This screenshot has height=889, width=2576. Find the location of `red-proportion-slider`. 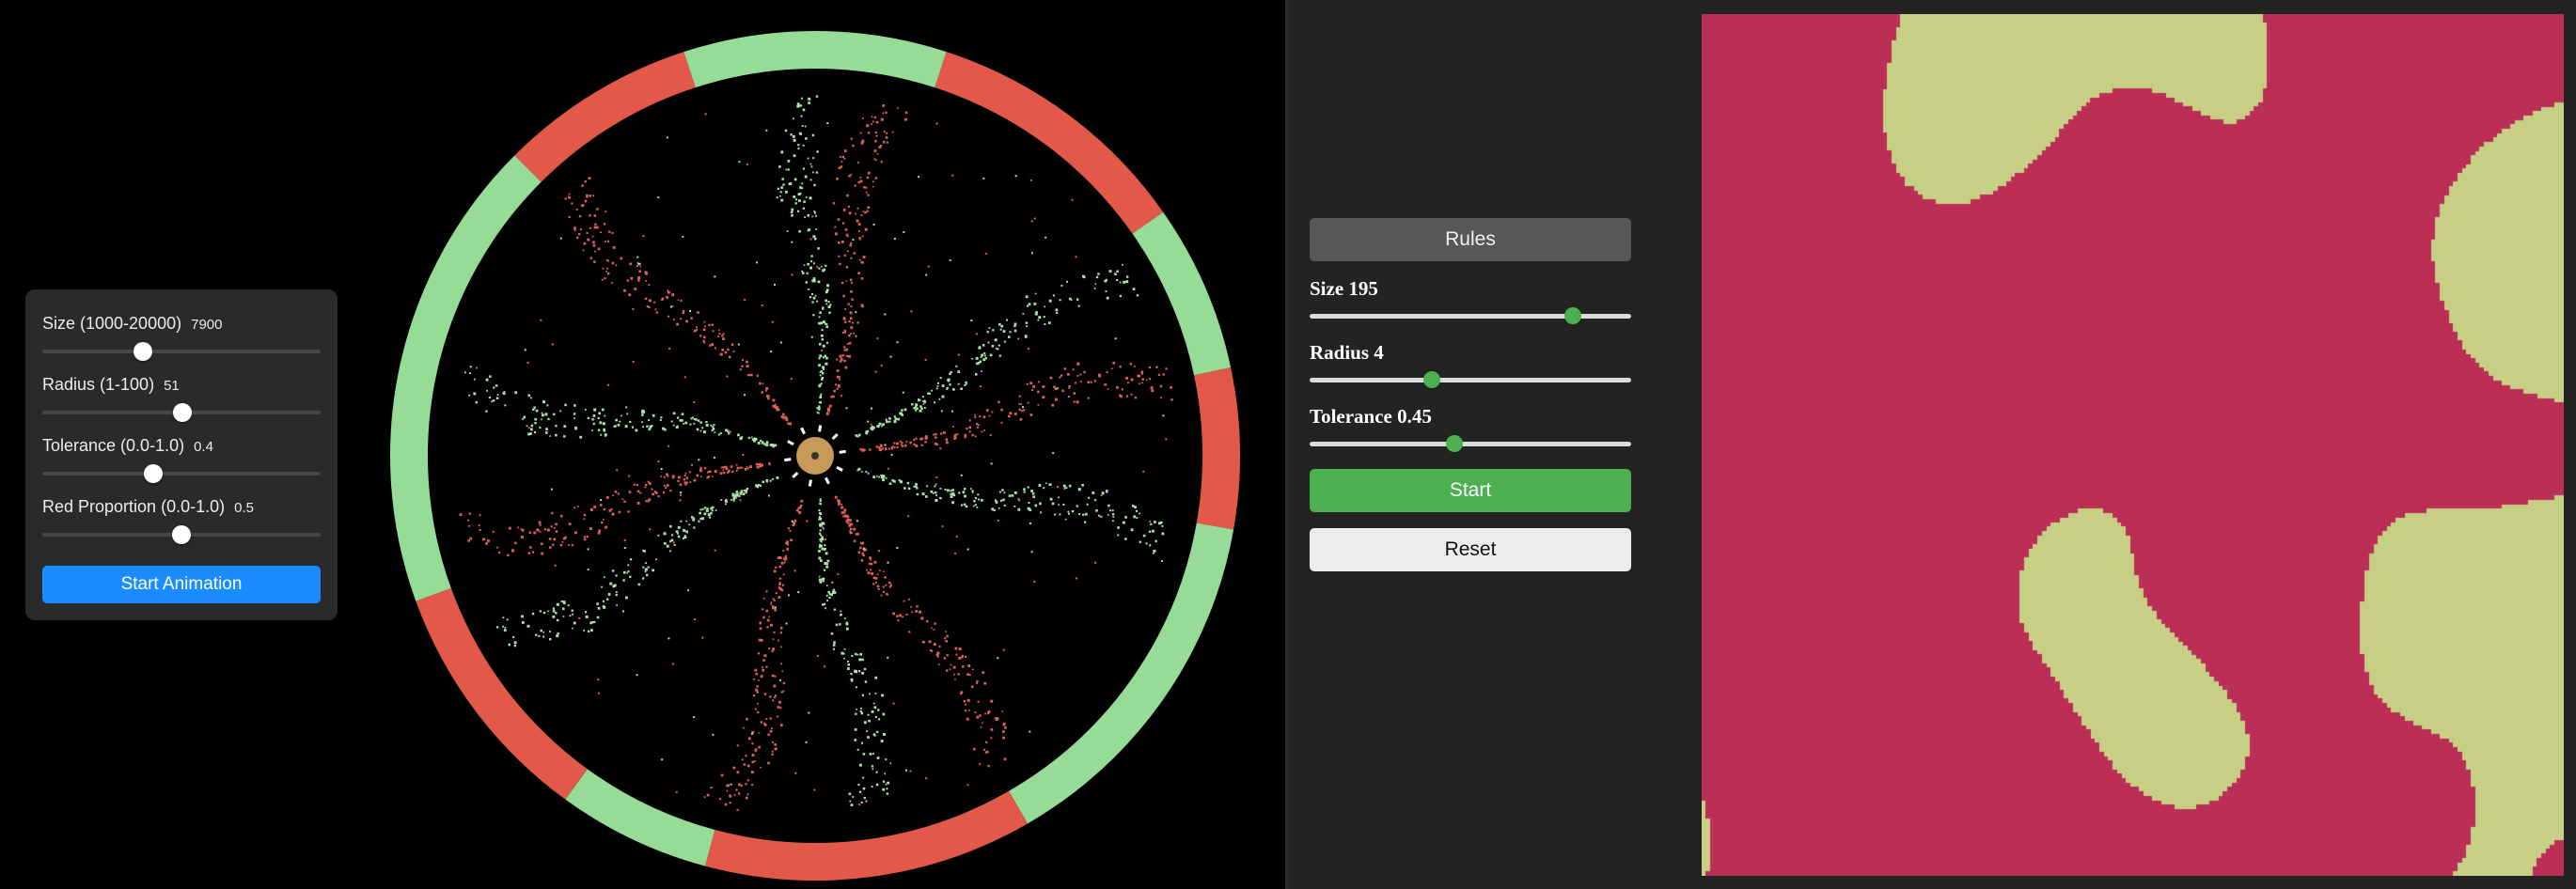

red-proportion-slider is located at coordinates (181, 534).